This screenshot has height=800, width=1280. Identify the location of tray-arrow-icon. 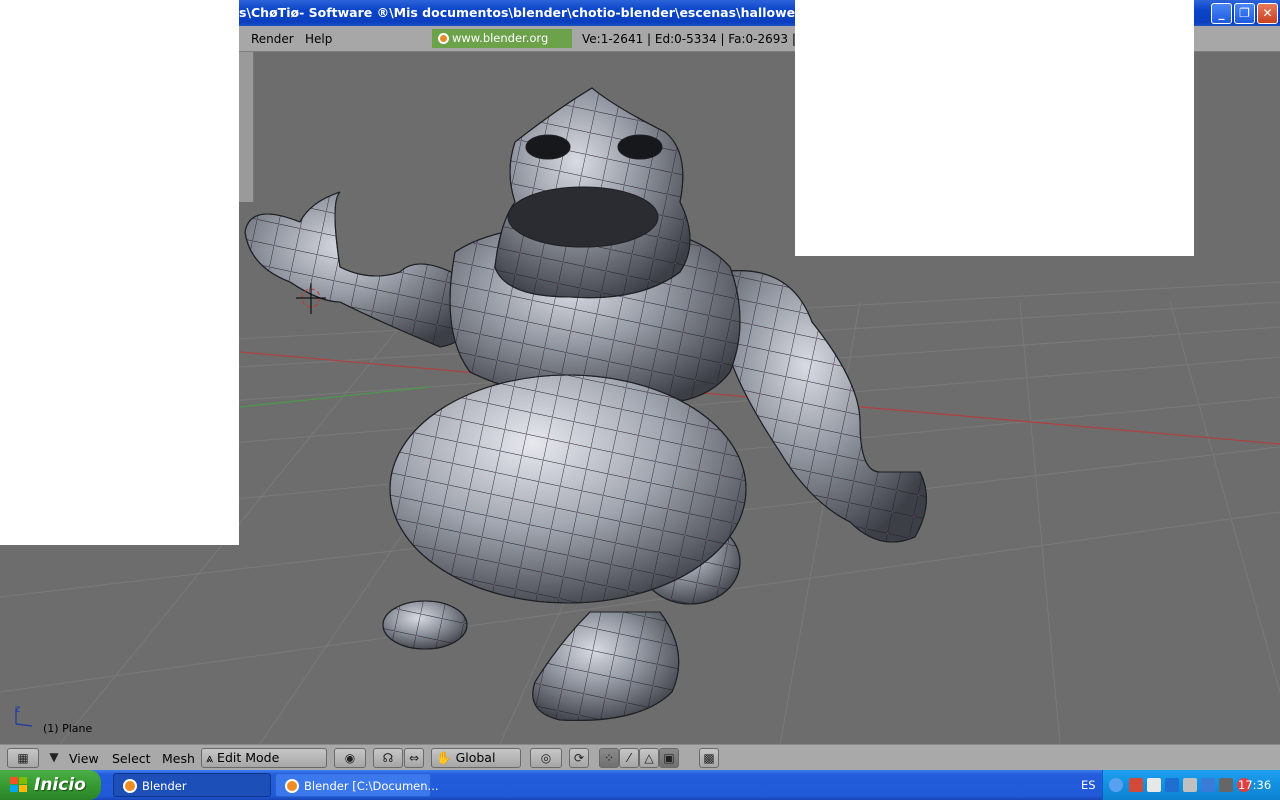
(1116, 785).